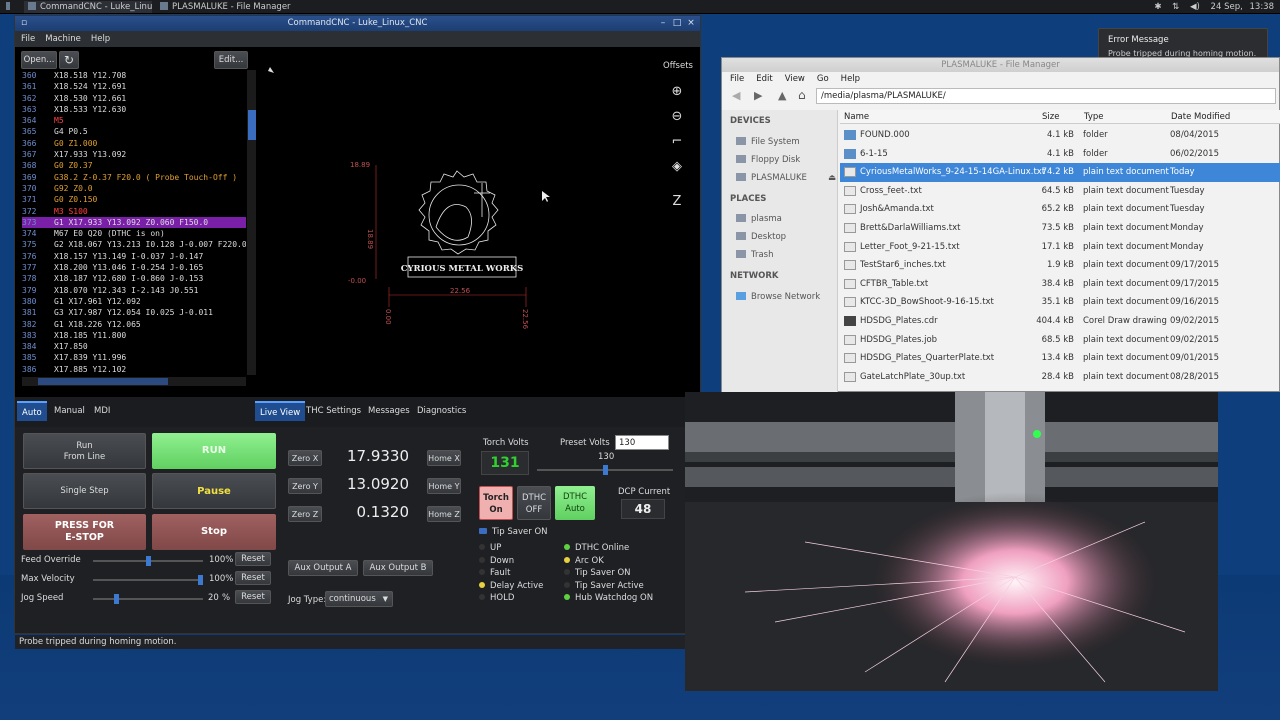 The width and height of the screenshot is (1280, 720). Describe the element at coordinates (677, 117) in the screenshot. I see `zoom-out-icon: ⊖` at that location.